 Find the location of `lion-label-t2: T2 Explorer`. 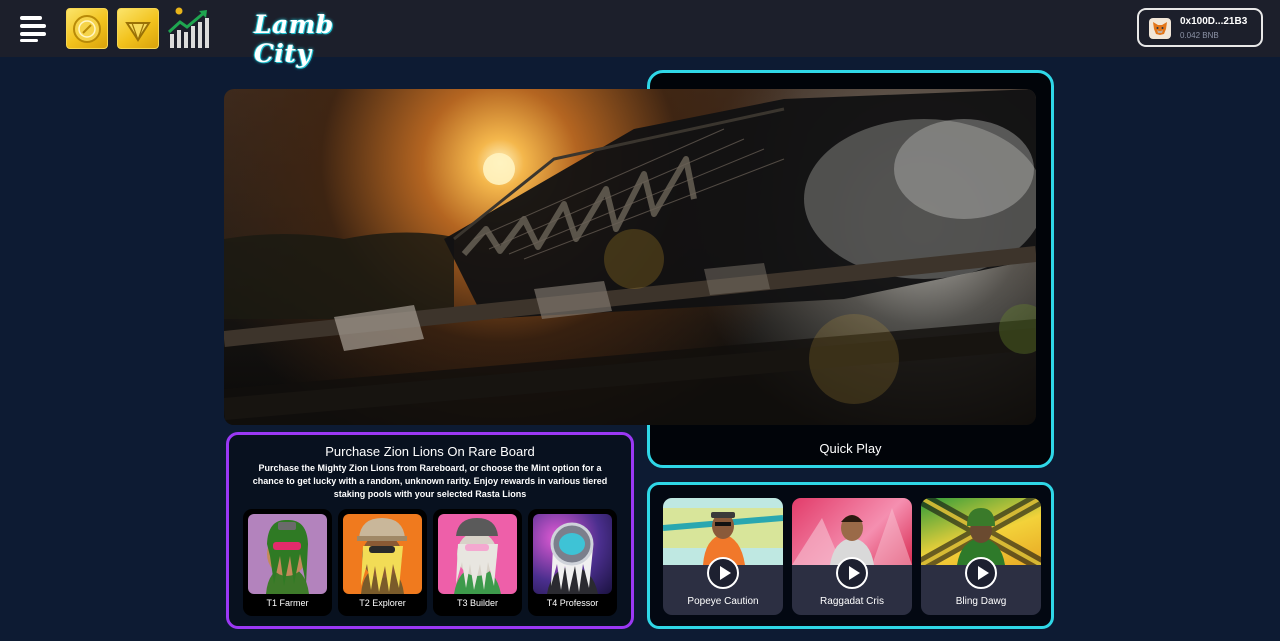

lion-label-t2: T2 Explorer is located at coordinates (382, 603).